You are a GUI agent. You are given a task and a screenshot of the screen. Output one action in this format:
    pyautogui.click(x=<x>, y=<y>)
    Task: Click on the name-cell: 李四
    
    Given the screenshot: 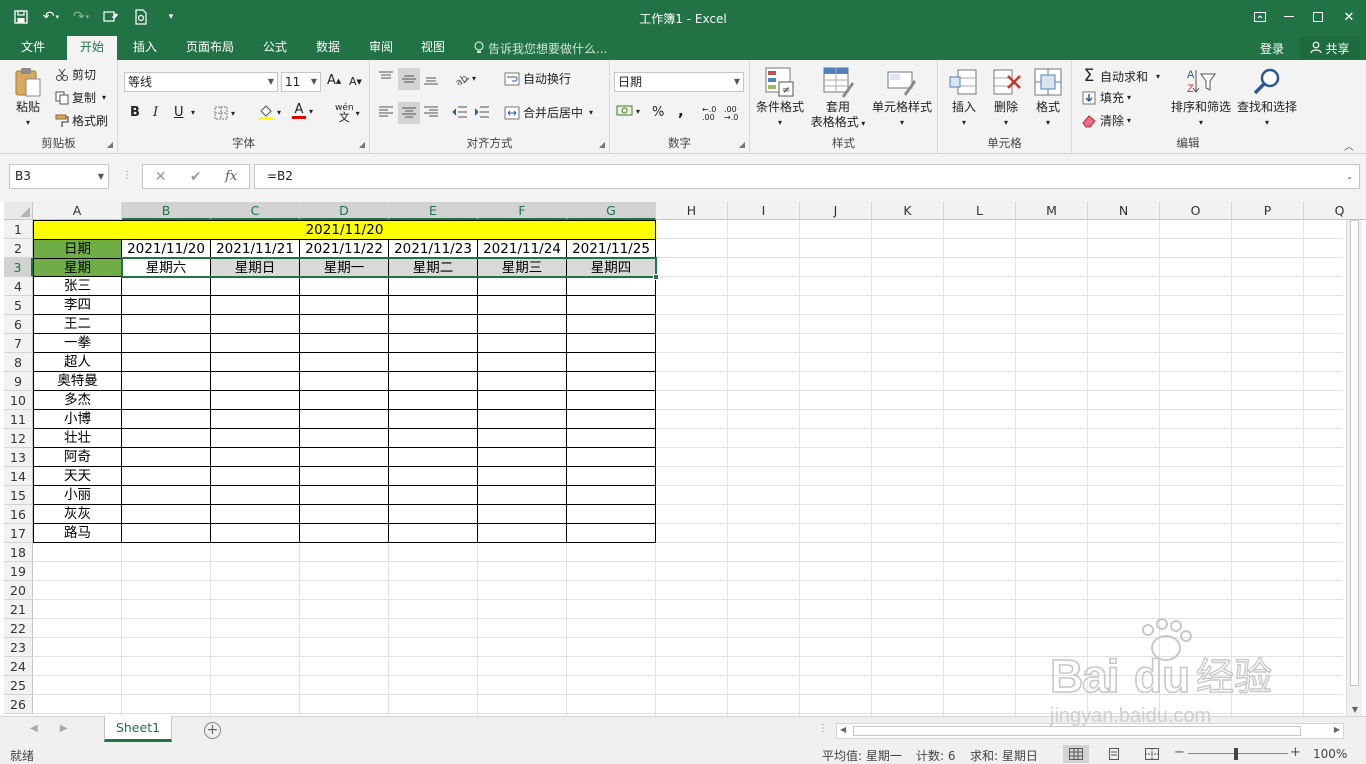 What is the action you would take?
    pyautogui.click(x=77, y=305)
    